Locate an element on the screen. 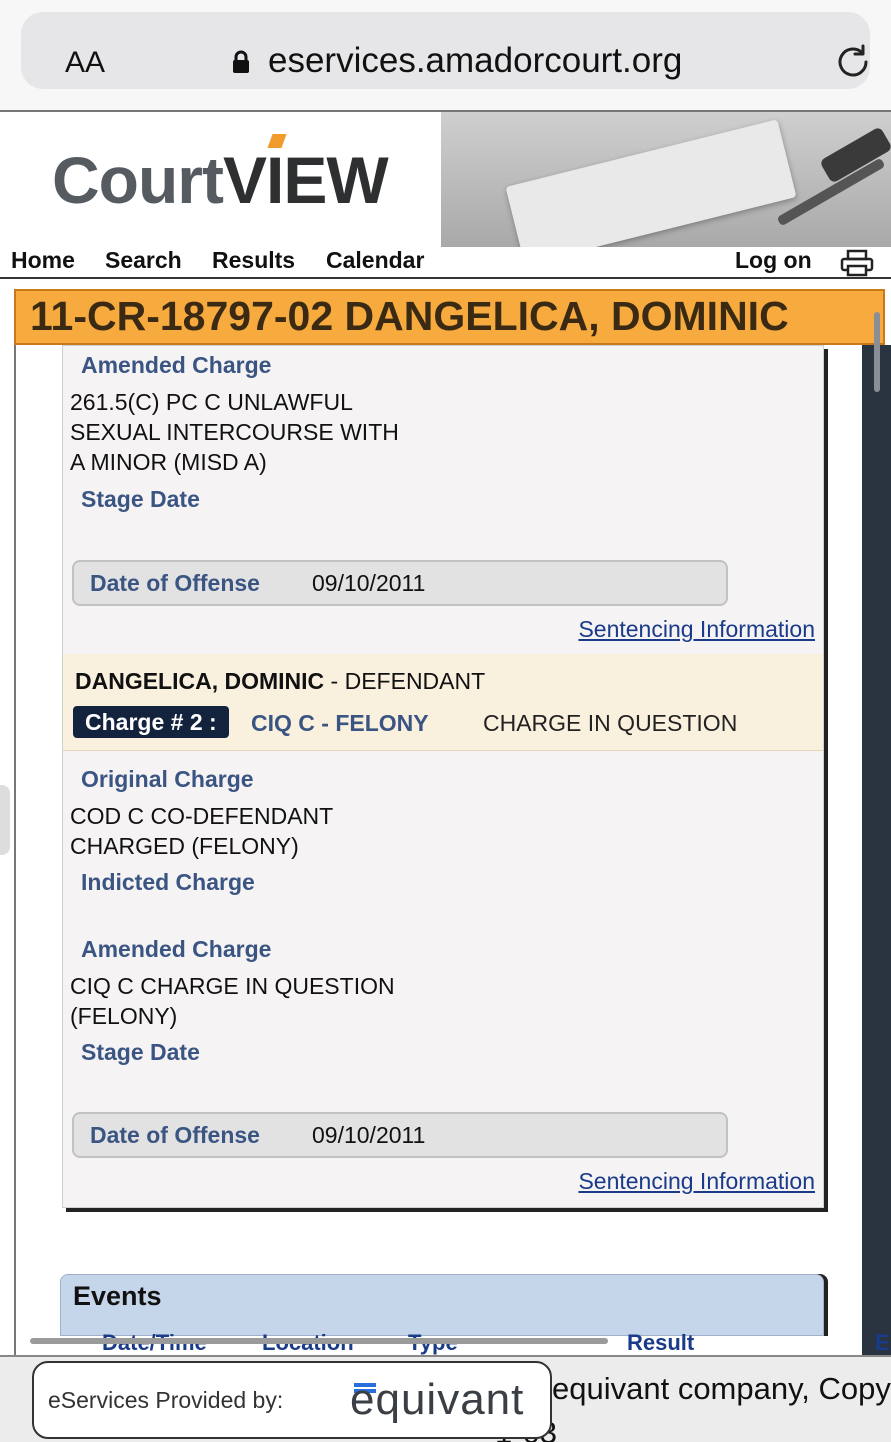 The height and width of the screenshot is (1442, 891). case-title-bar: 11-CR-18797-02 DANGELICA, DOMINIC is located at coordinates (449, 317).